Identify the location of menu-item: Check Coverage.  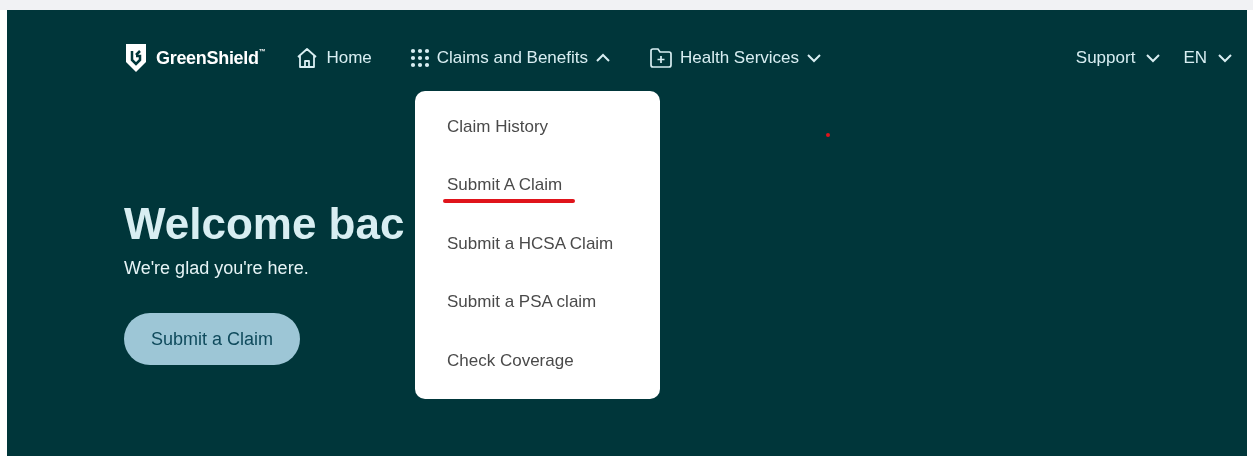
(510, 360).